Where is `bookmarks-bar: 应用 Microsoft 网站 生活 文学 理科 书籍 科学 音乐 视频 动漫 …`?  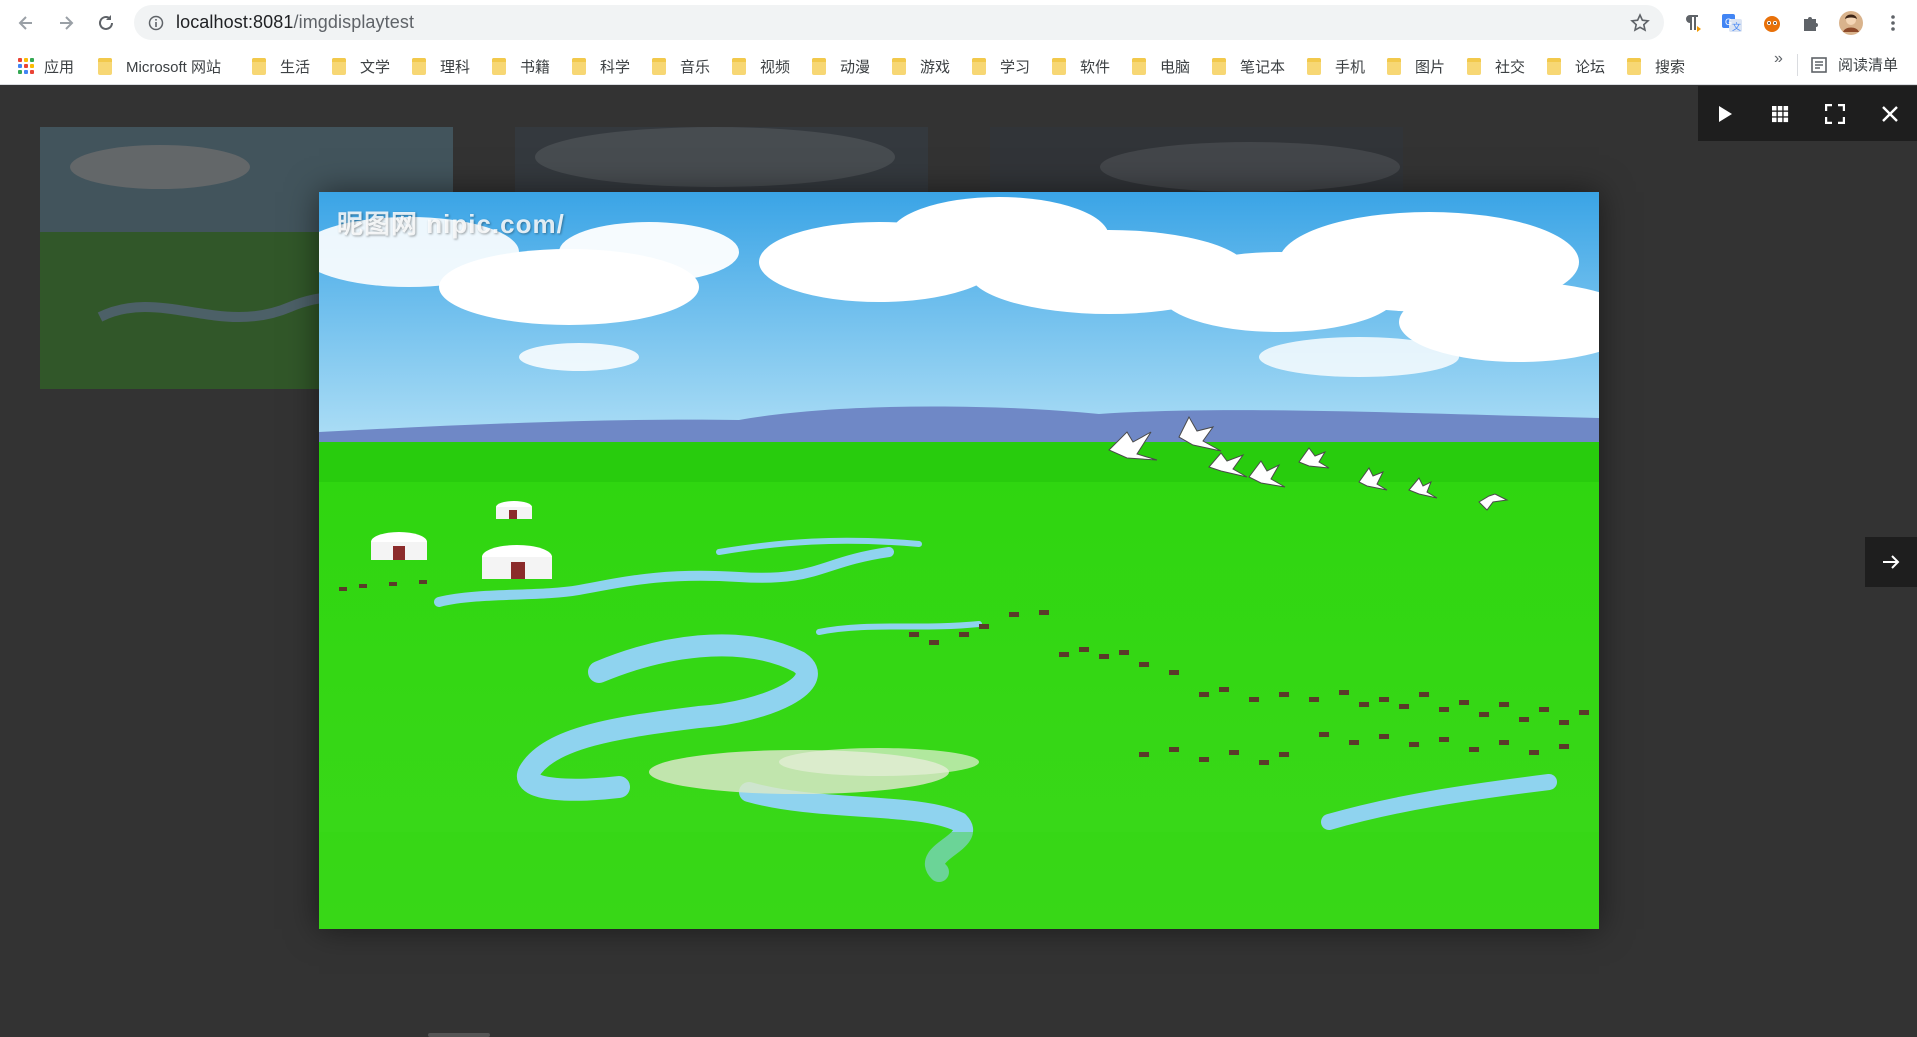 bookmarks-bar: 应用 Microsoft 网站 生活 文学 理科 书籍 科学 音乐 视频 动漫 … is located at coordinates (958, 65).